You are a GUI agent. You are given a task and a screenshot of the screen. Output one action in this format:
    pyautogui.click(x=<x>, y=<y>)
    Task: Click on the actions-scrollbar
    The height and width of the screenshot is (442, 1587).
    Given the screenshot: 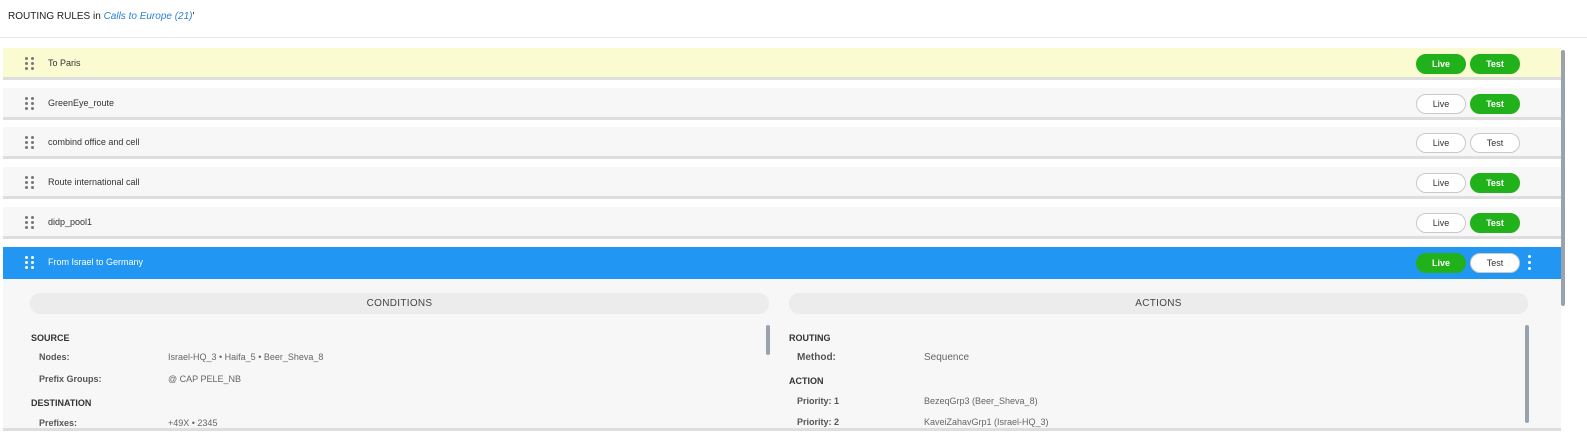 What is the action you would take?
    pyautogui.click(x=1527, y=374)
    